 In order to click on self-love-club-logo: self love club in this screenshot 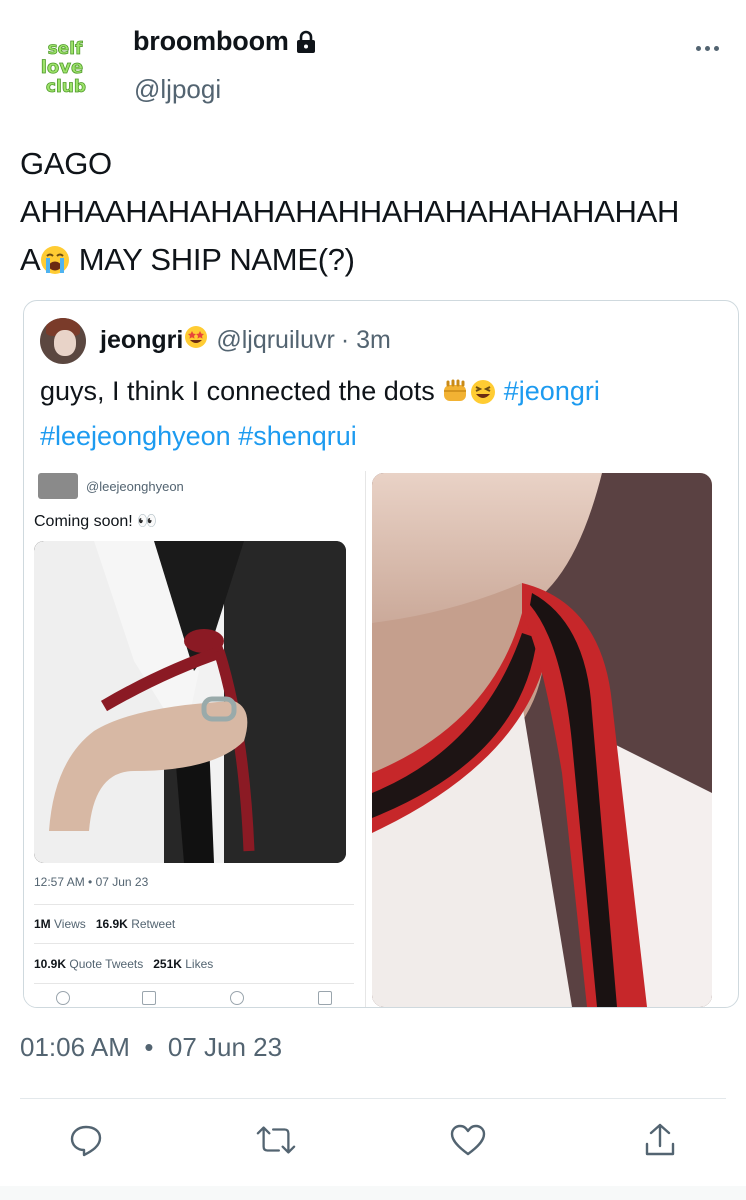, I will do `click(65, 66)`.